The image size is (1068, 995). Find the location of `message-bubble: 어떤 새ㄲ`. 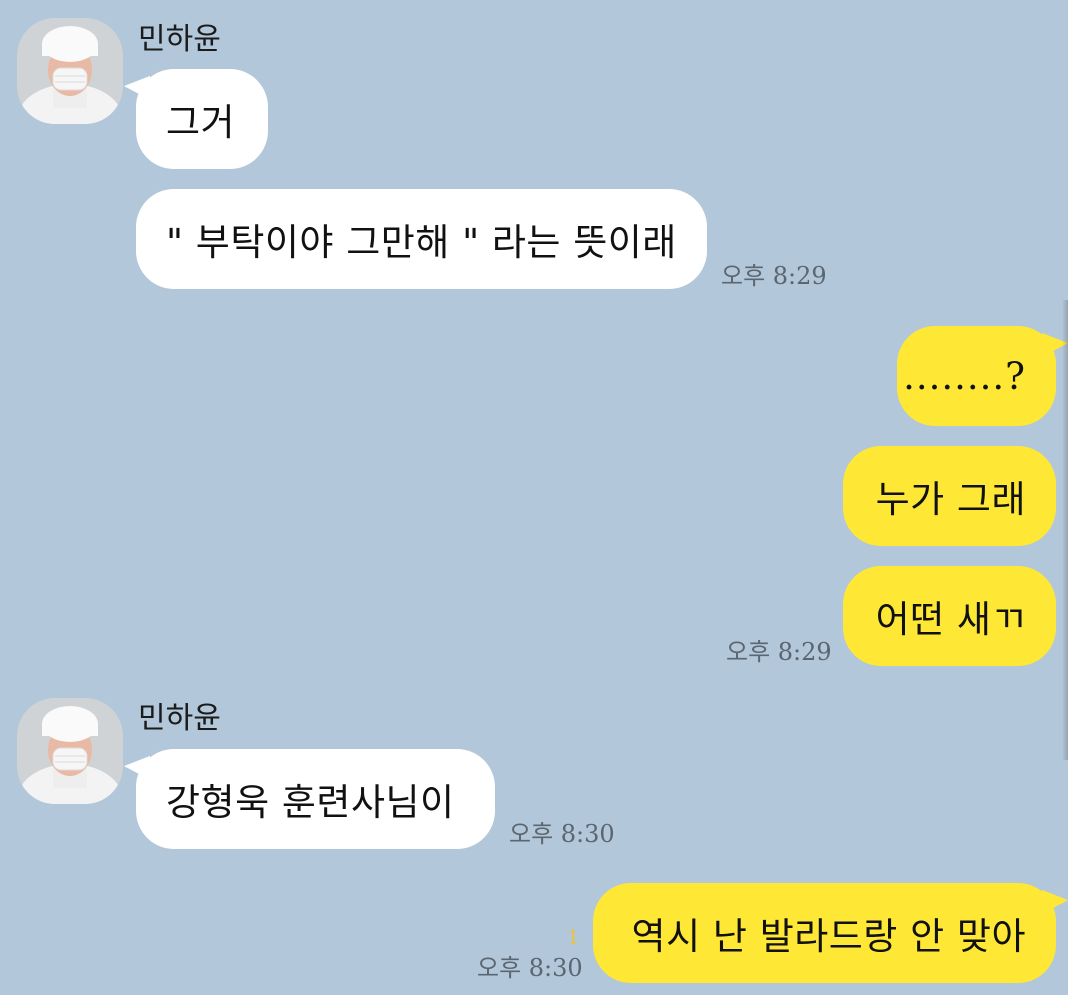

message-bubble: 어떤 새ㄲ is located at coordinates (949, 616).